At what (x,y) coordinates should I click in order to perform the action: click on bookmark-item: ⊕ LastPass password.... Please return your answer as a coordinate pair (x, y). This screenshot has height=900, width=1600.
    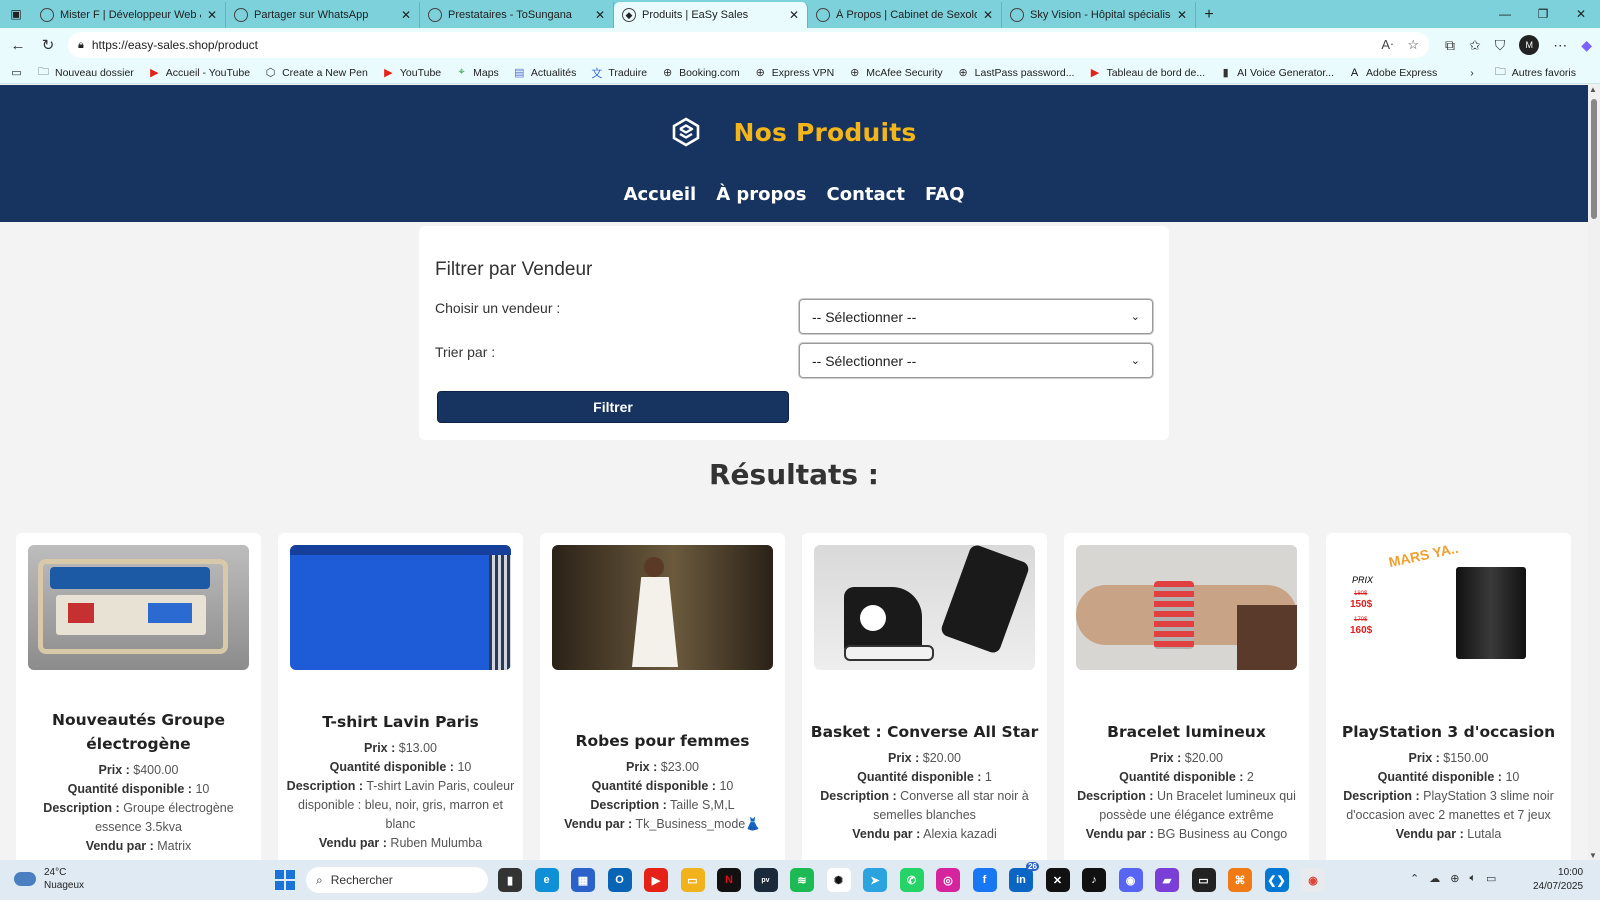
    Looking at the image, I should click on (1016, 72).